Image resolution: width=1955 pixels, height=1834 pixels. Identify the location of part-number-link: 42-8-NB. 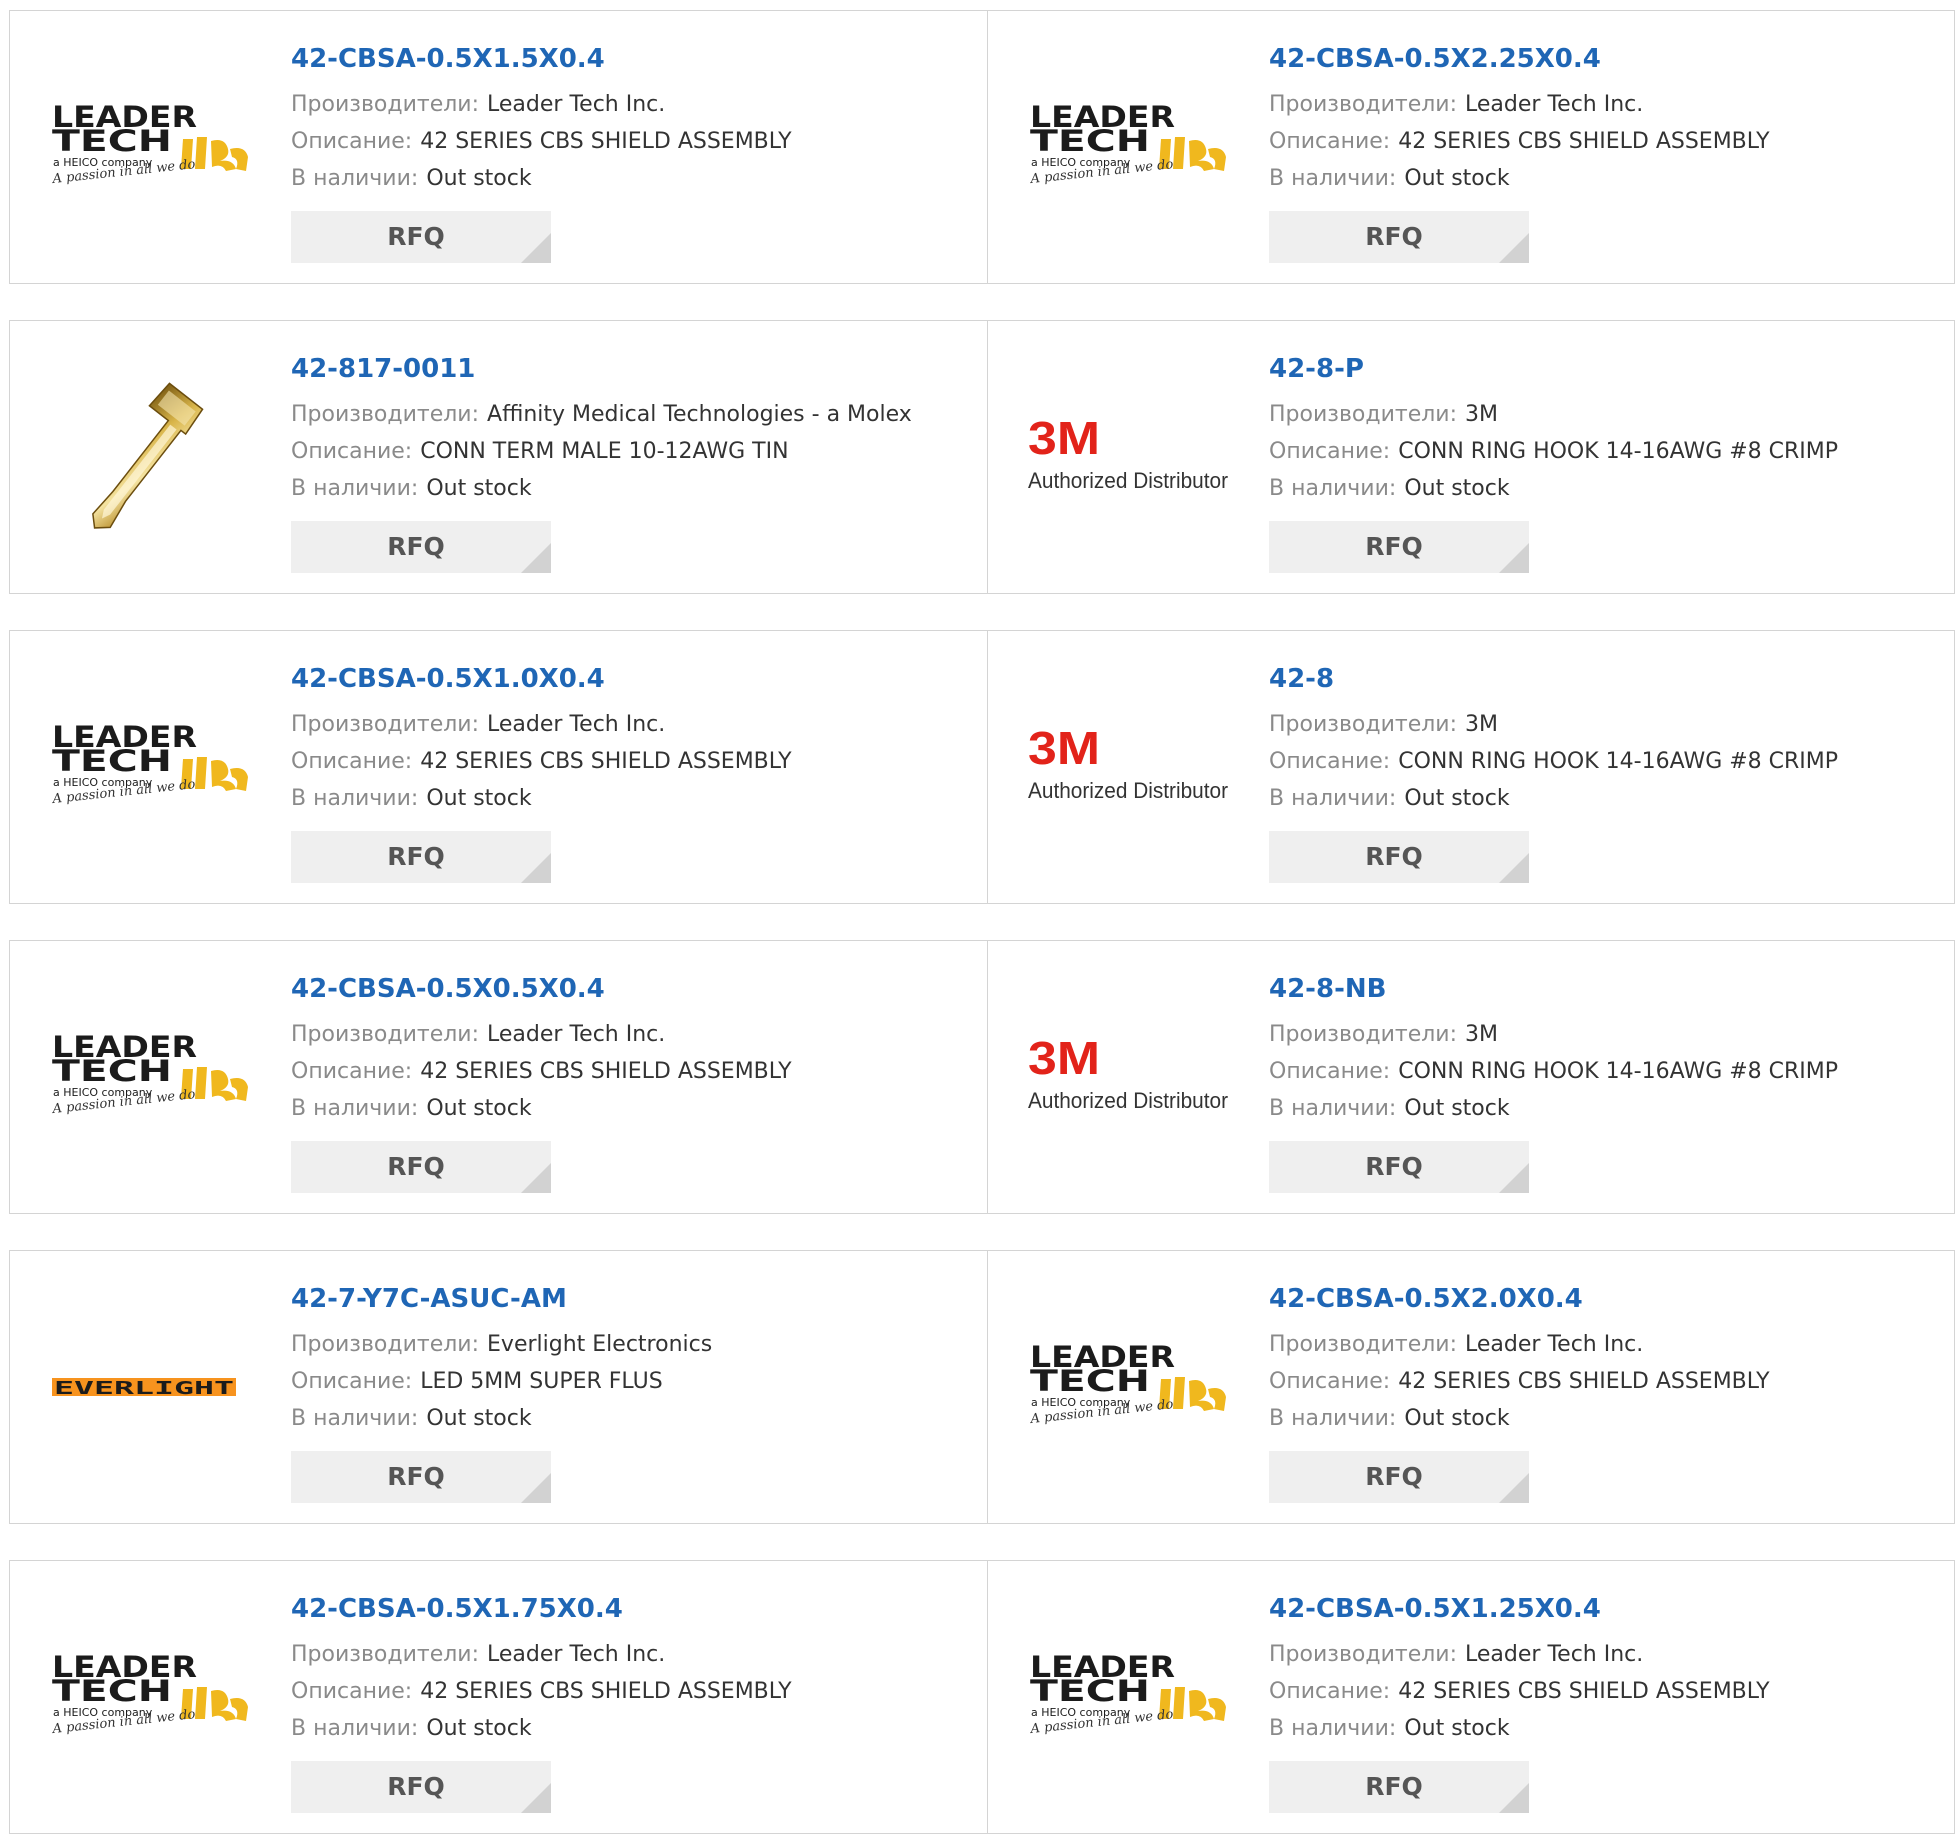
(1609, 989).